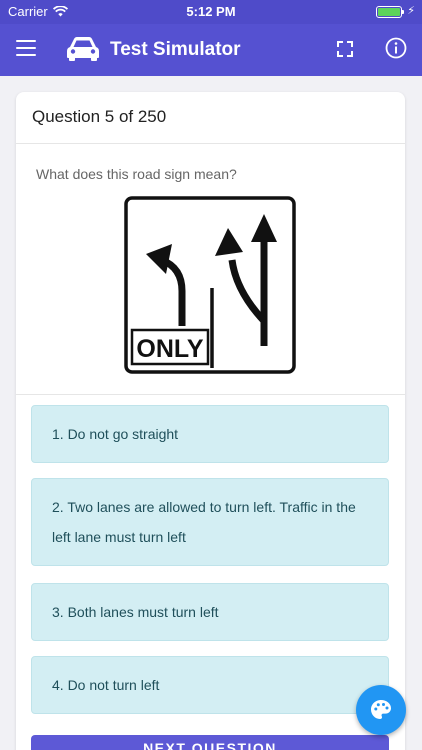  What do you see at coordinates (136, 174) in the screenshot?
I see `question-prompt: What does this road sign mean?` at bounding box center [136, 174].